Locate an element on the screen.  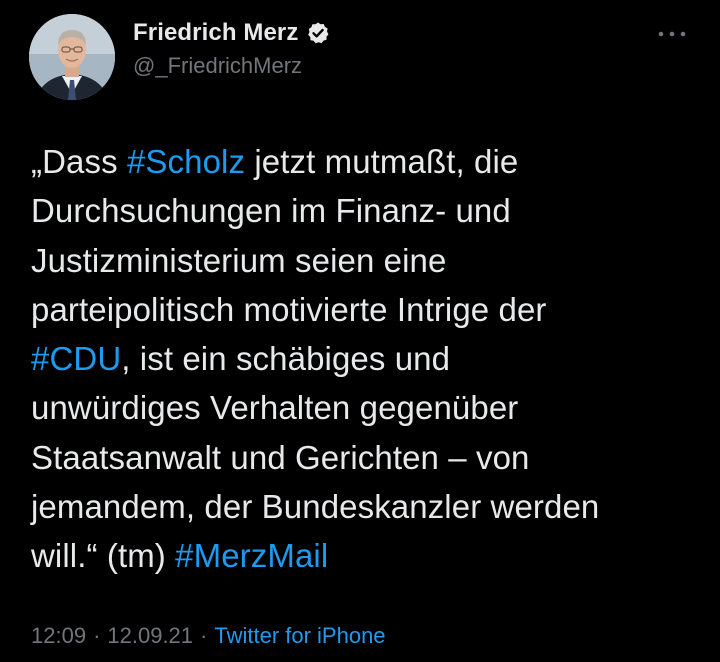
tweet-text-line: #CDU, ist ein schäbiges und is located at coordinates (366, 358).